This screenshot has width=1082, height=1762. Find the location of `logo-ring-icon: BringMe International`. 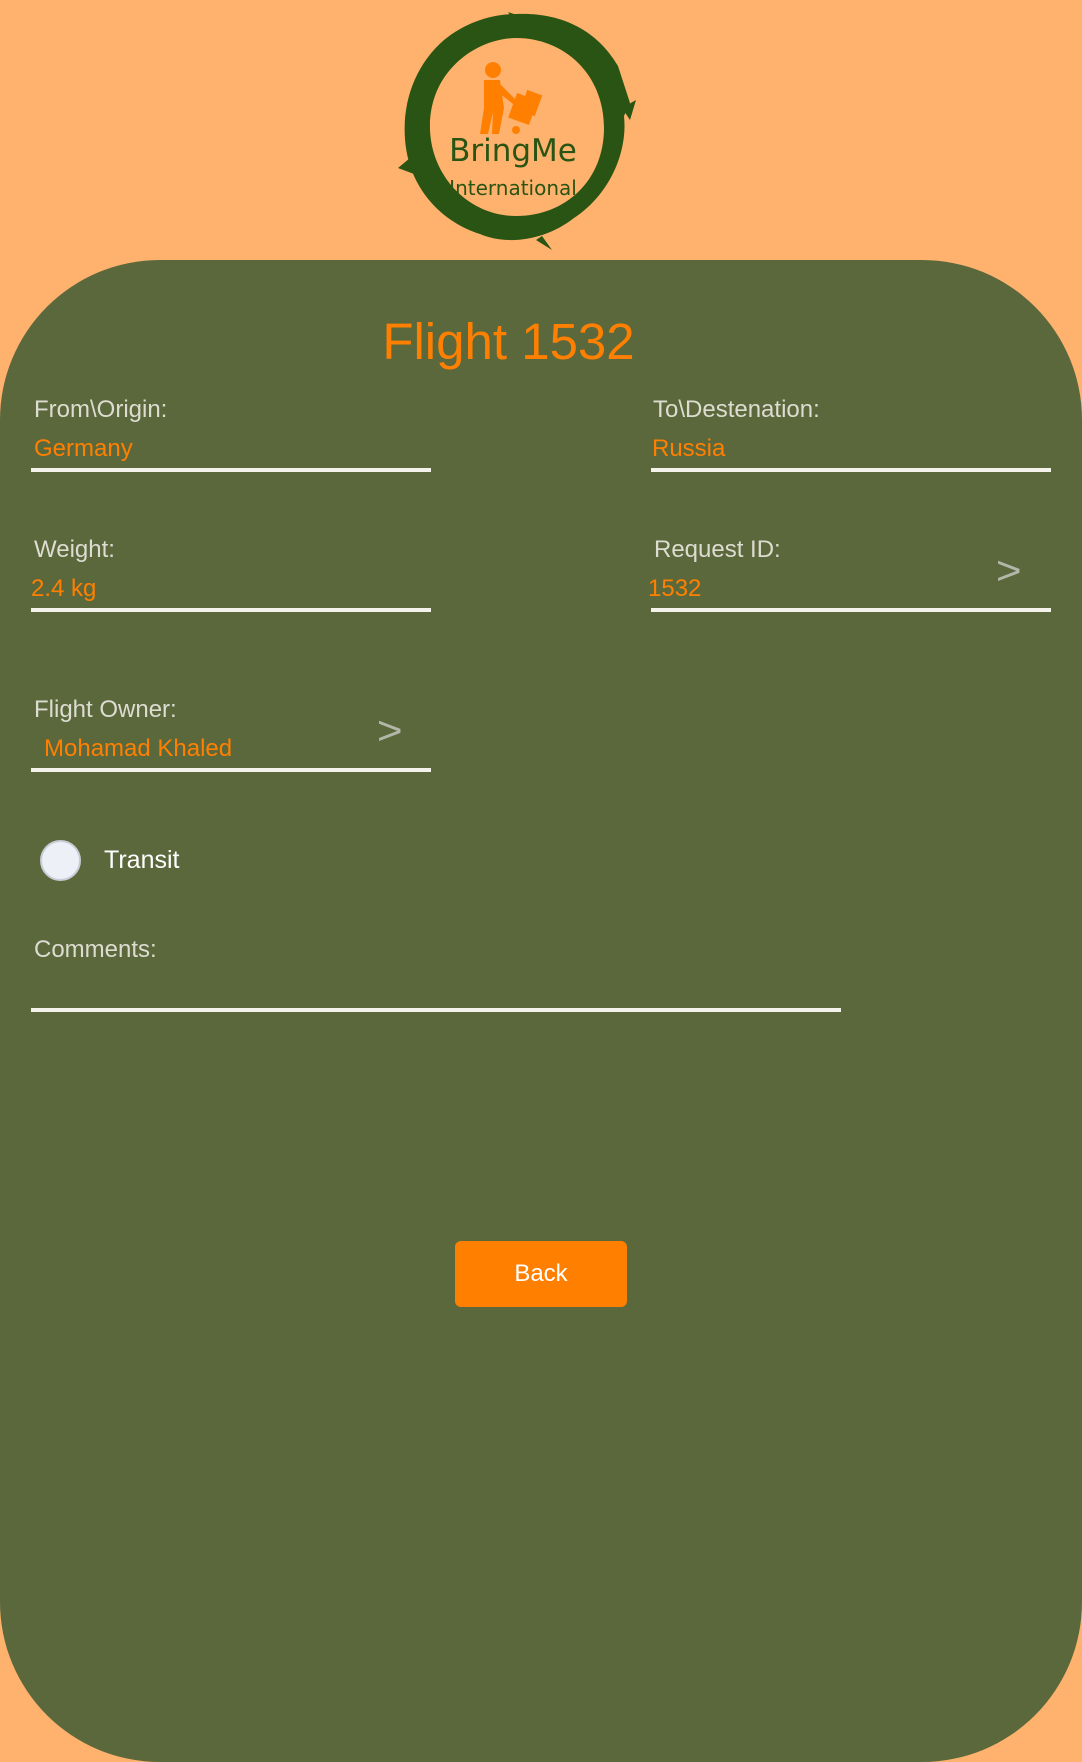

logo-ring-icon: BringMe International is located at coordinates (517, 131).